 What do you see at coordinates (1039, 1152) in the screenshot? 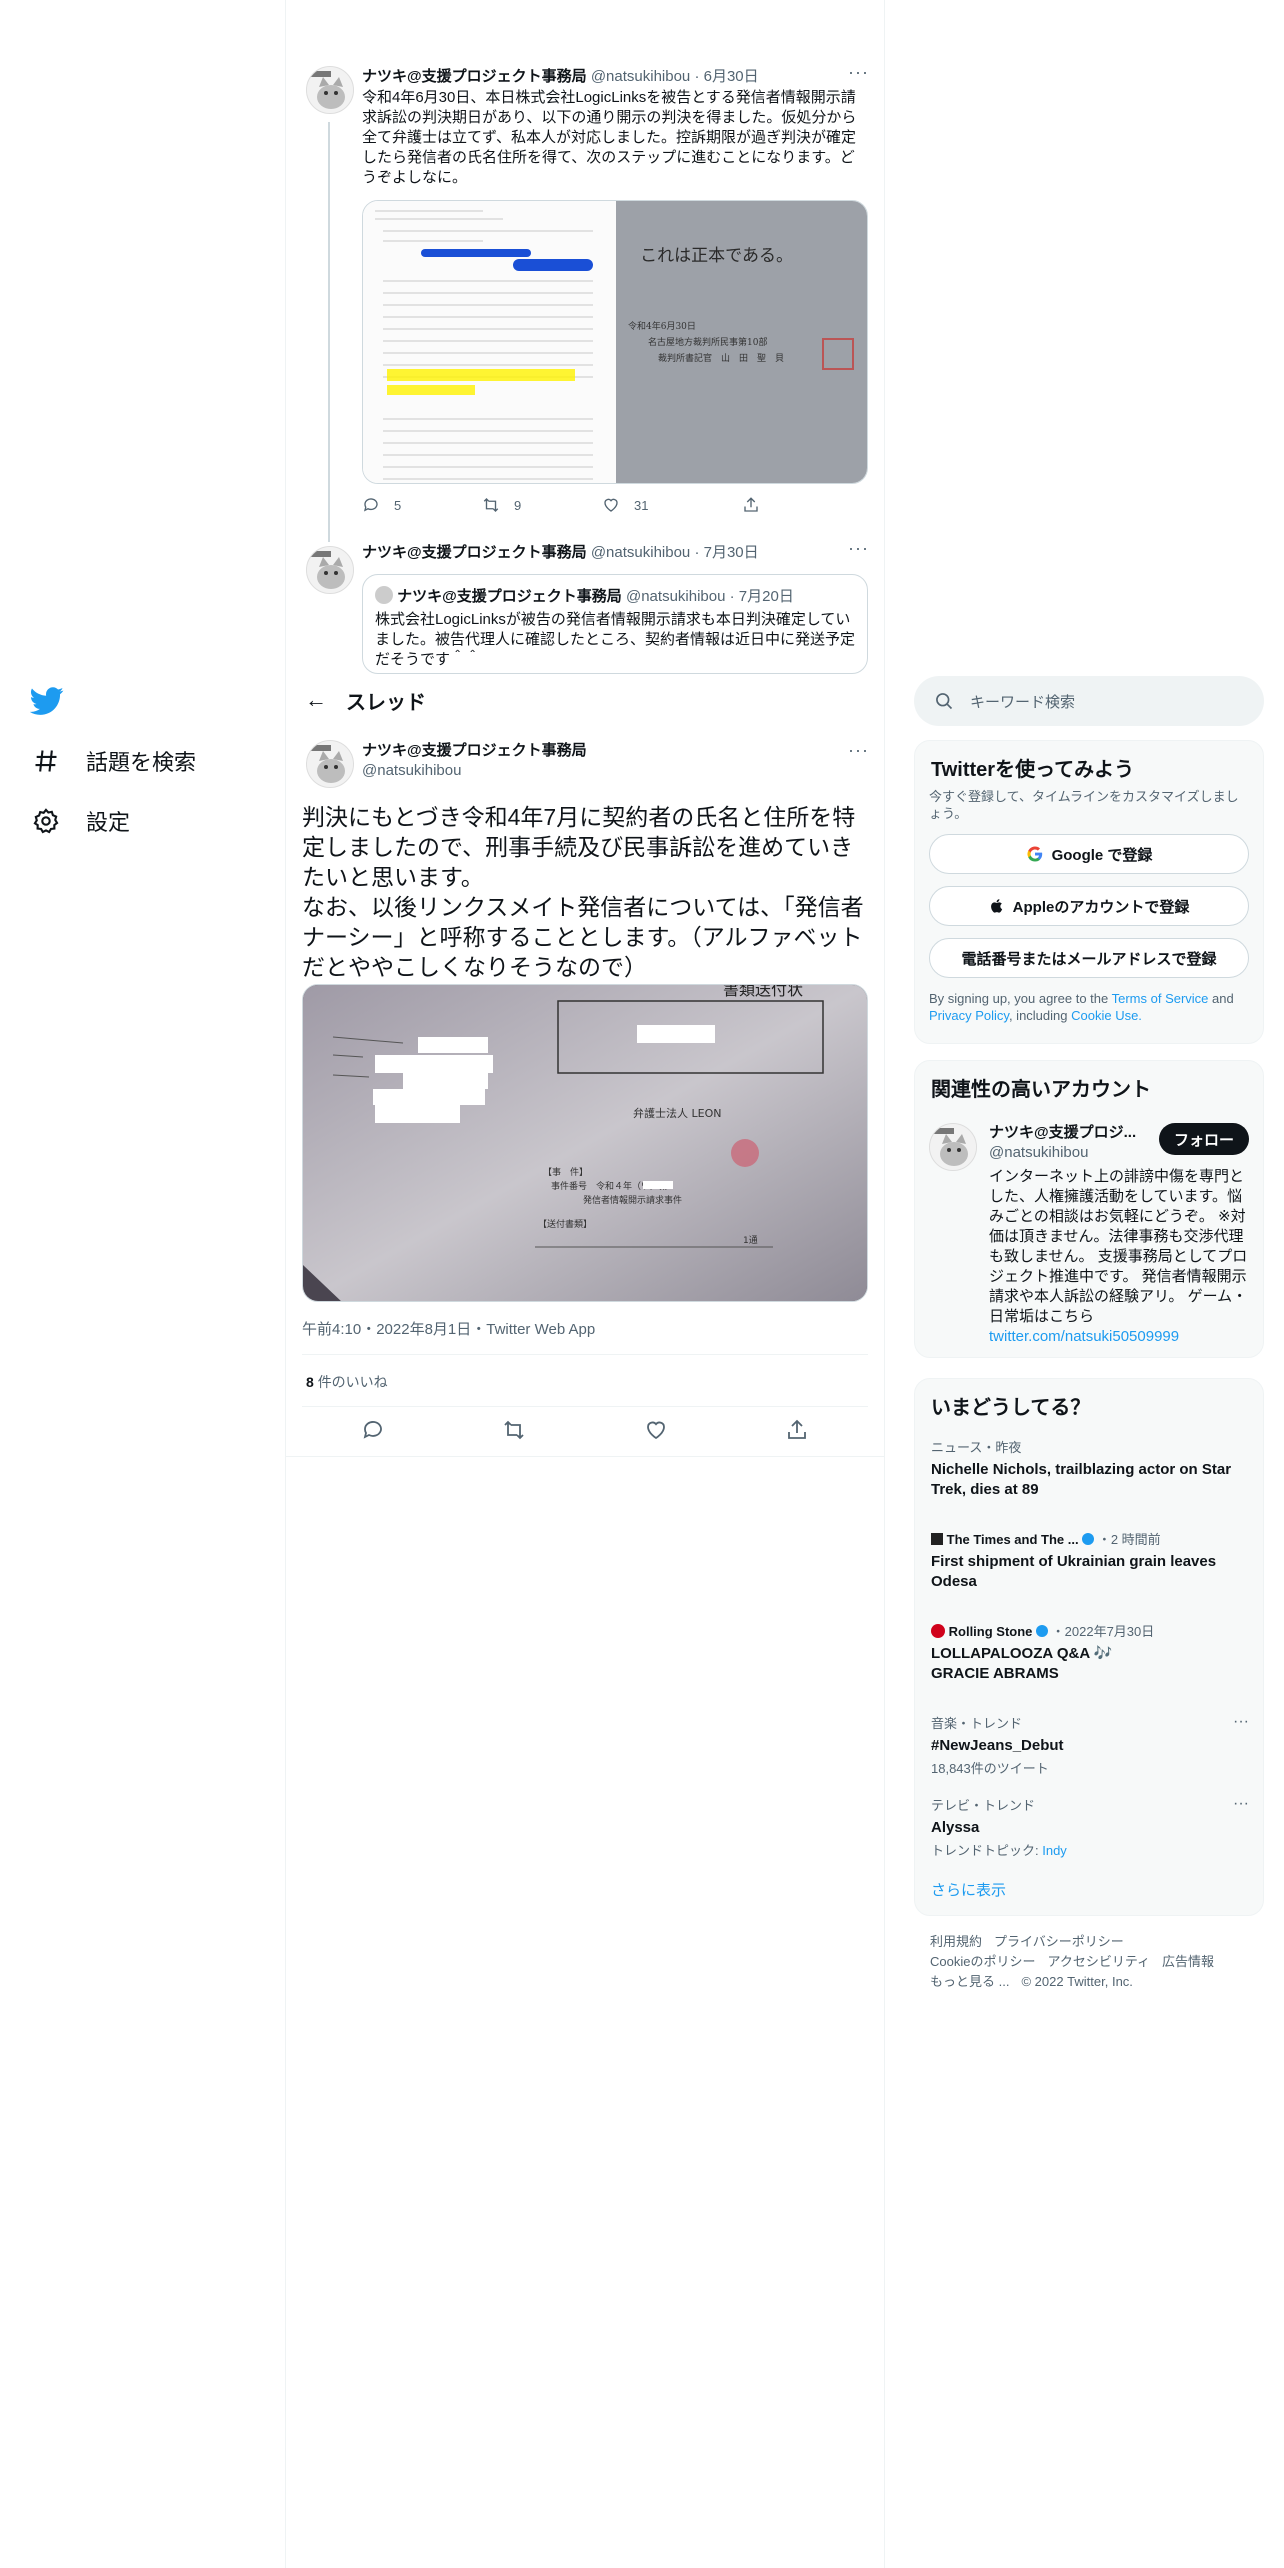
I see `related-handle: @natsukihibou` at bounding box center [1039, 1152].